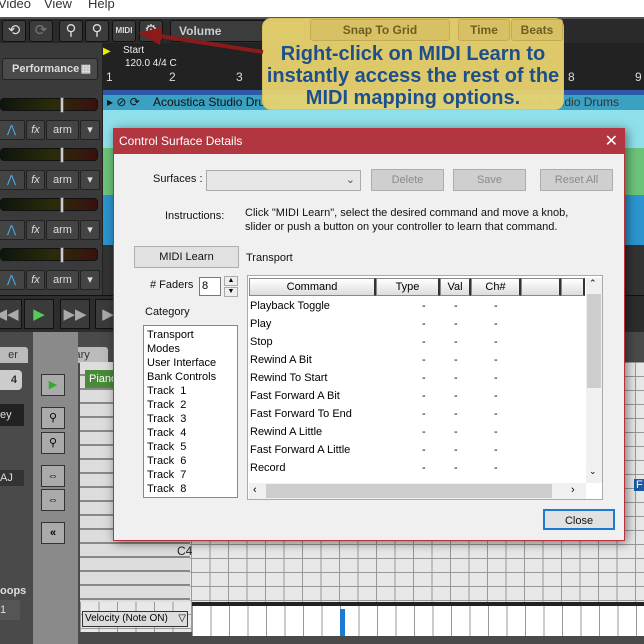  Describe the element at coordinates (211, 44) in the screenshot. I see `arrow-line` at that location.